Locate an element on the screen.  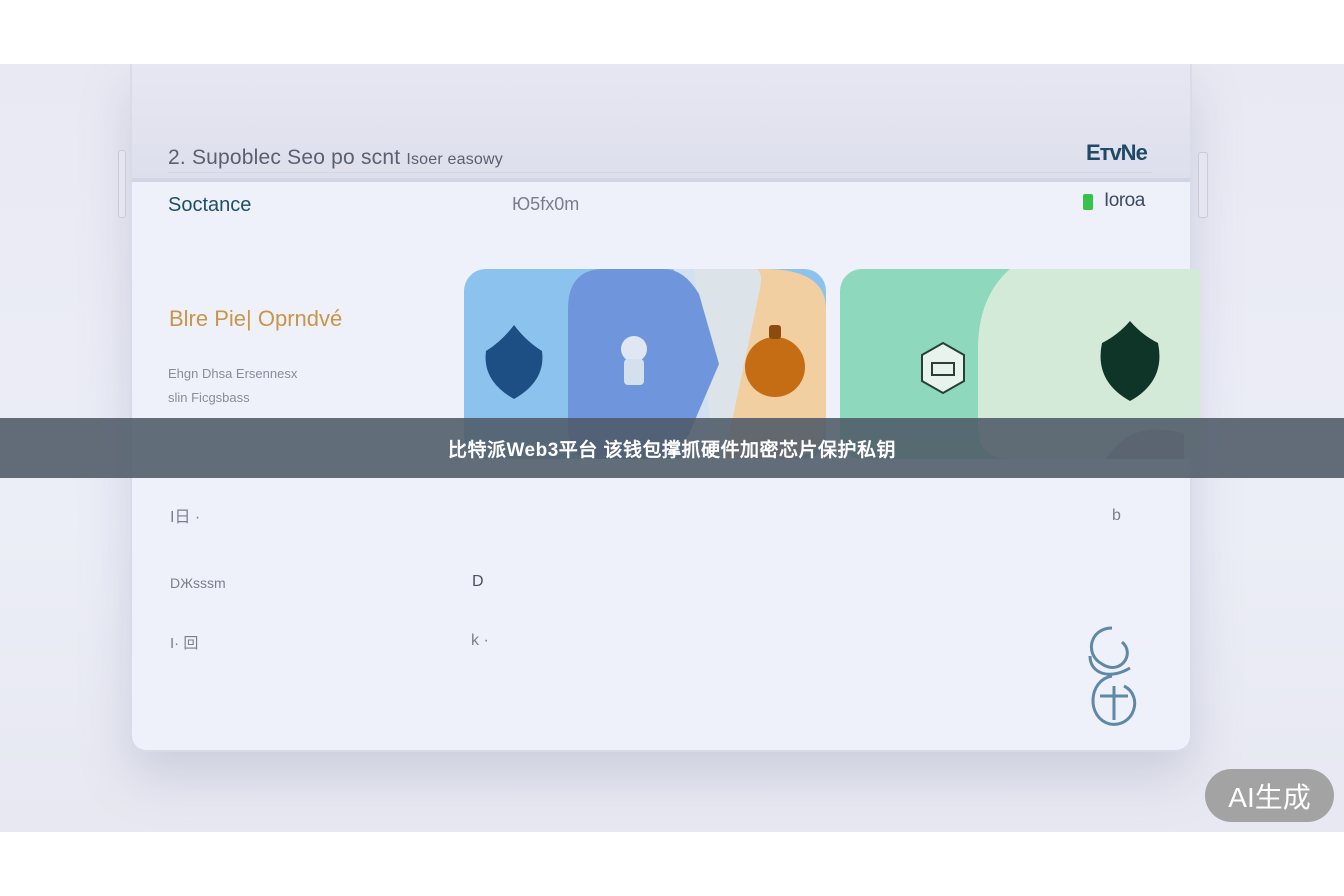
list-row-2-label: DЖsssm is located at coordinates (198, 583).